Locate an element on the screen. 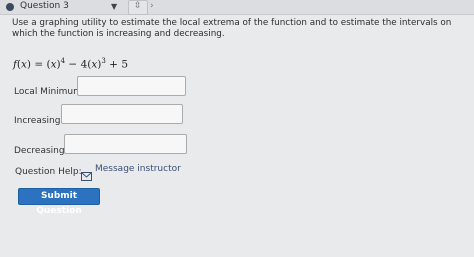  question-title: Question 3 is located at coordinates (44, 6).